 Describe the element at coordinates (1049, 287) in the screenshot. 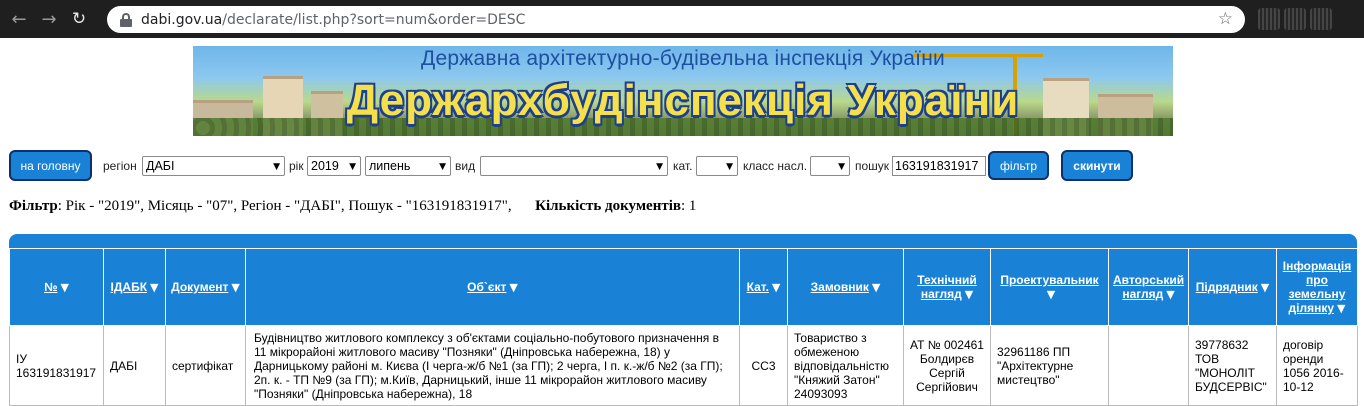

I see `column-header-designer: Проектувальник▼` at that location.